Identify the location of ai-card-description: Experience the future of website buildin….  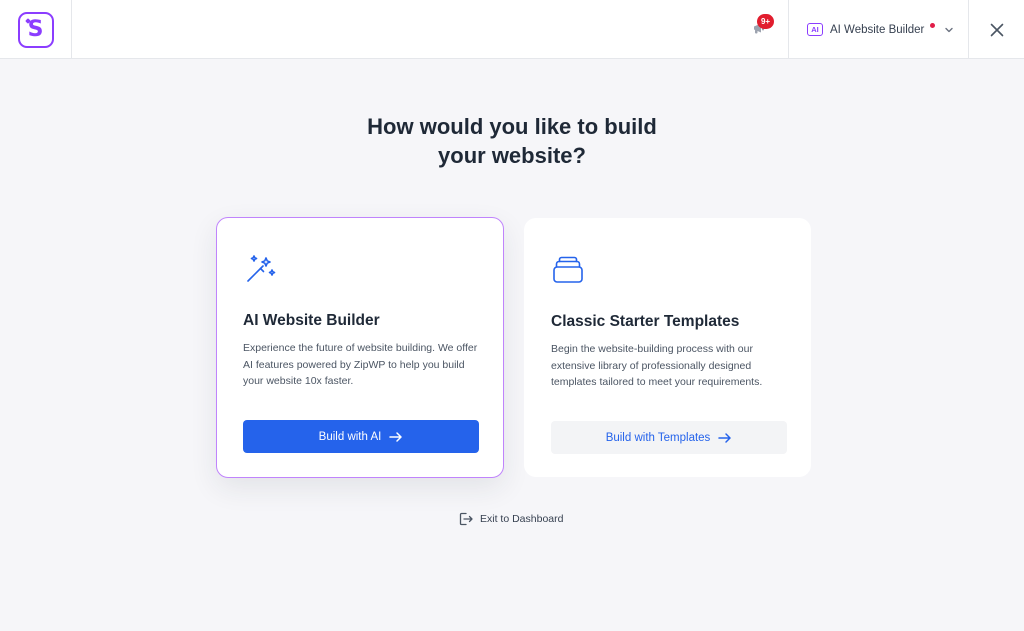
(360, 364).